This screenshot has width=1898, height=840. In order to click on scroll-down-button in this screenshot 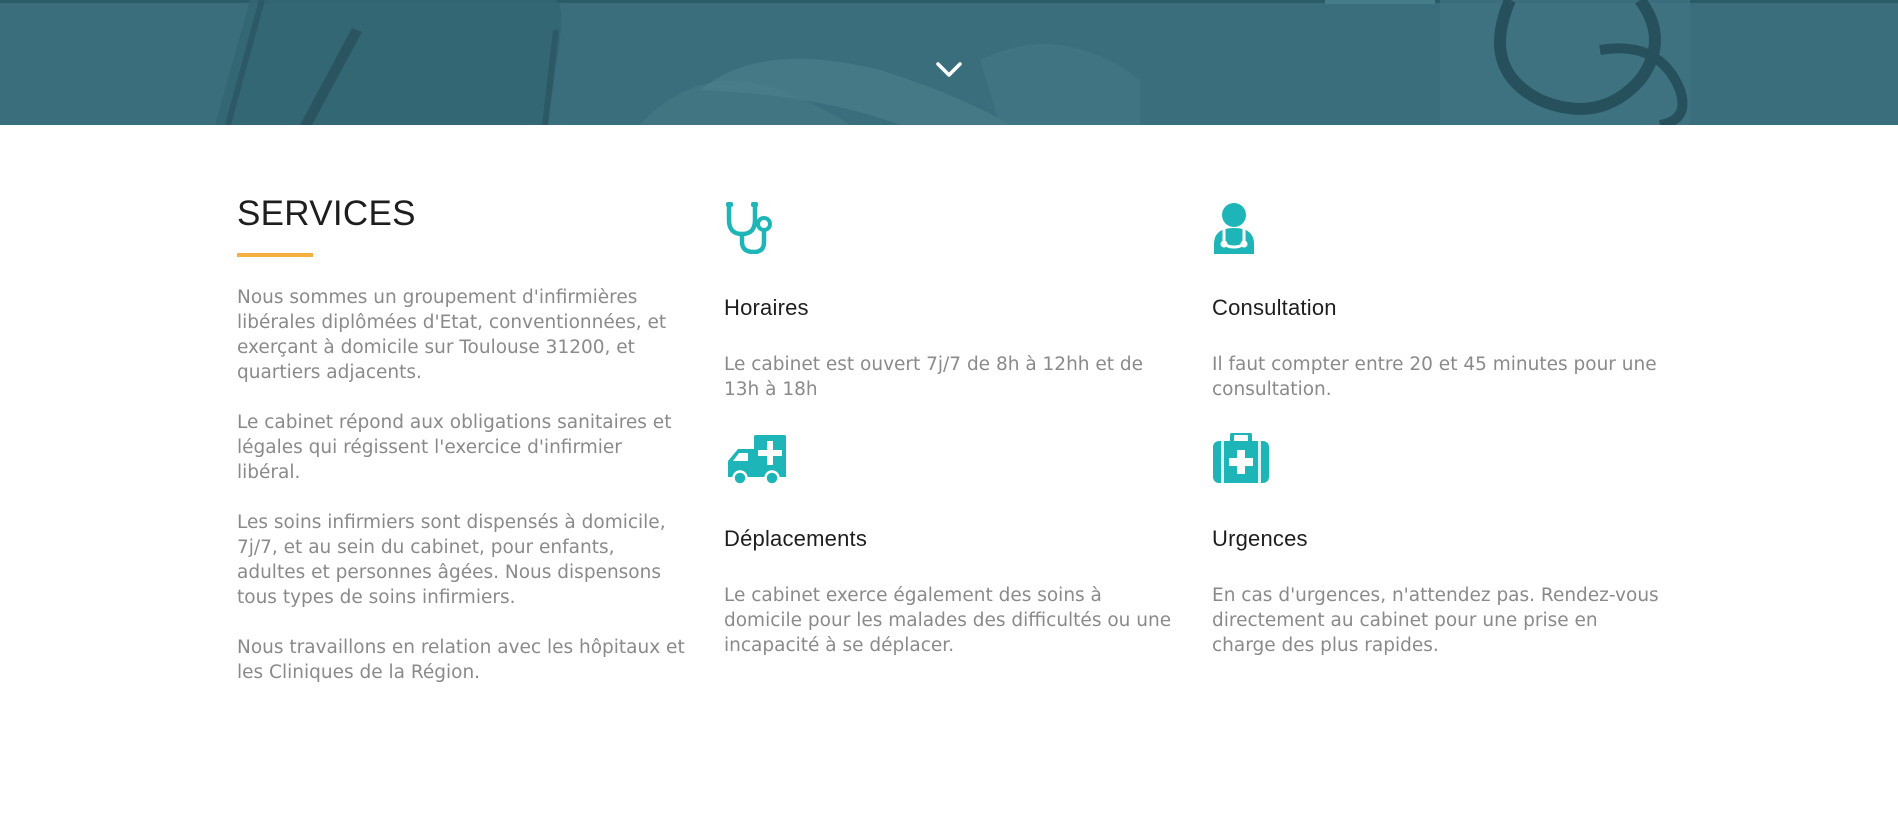, I will do `click(949, 70)`.